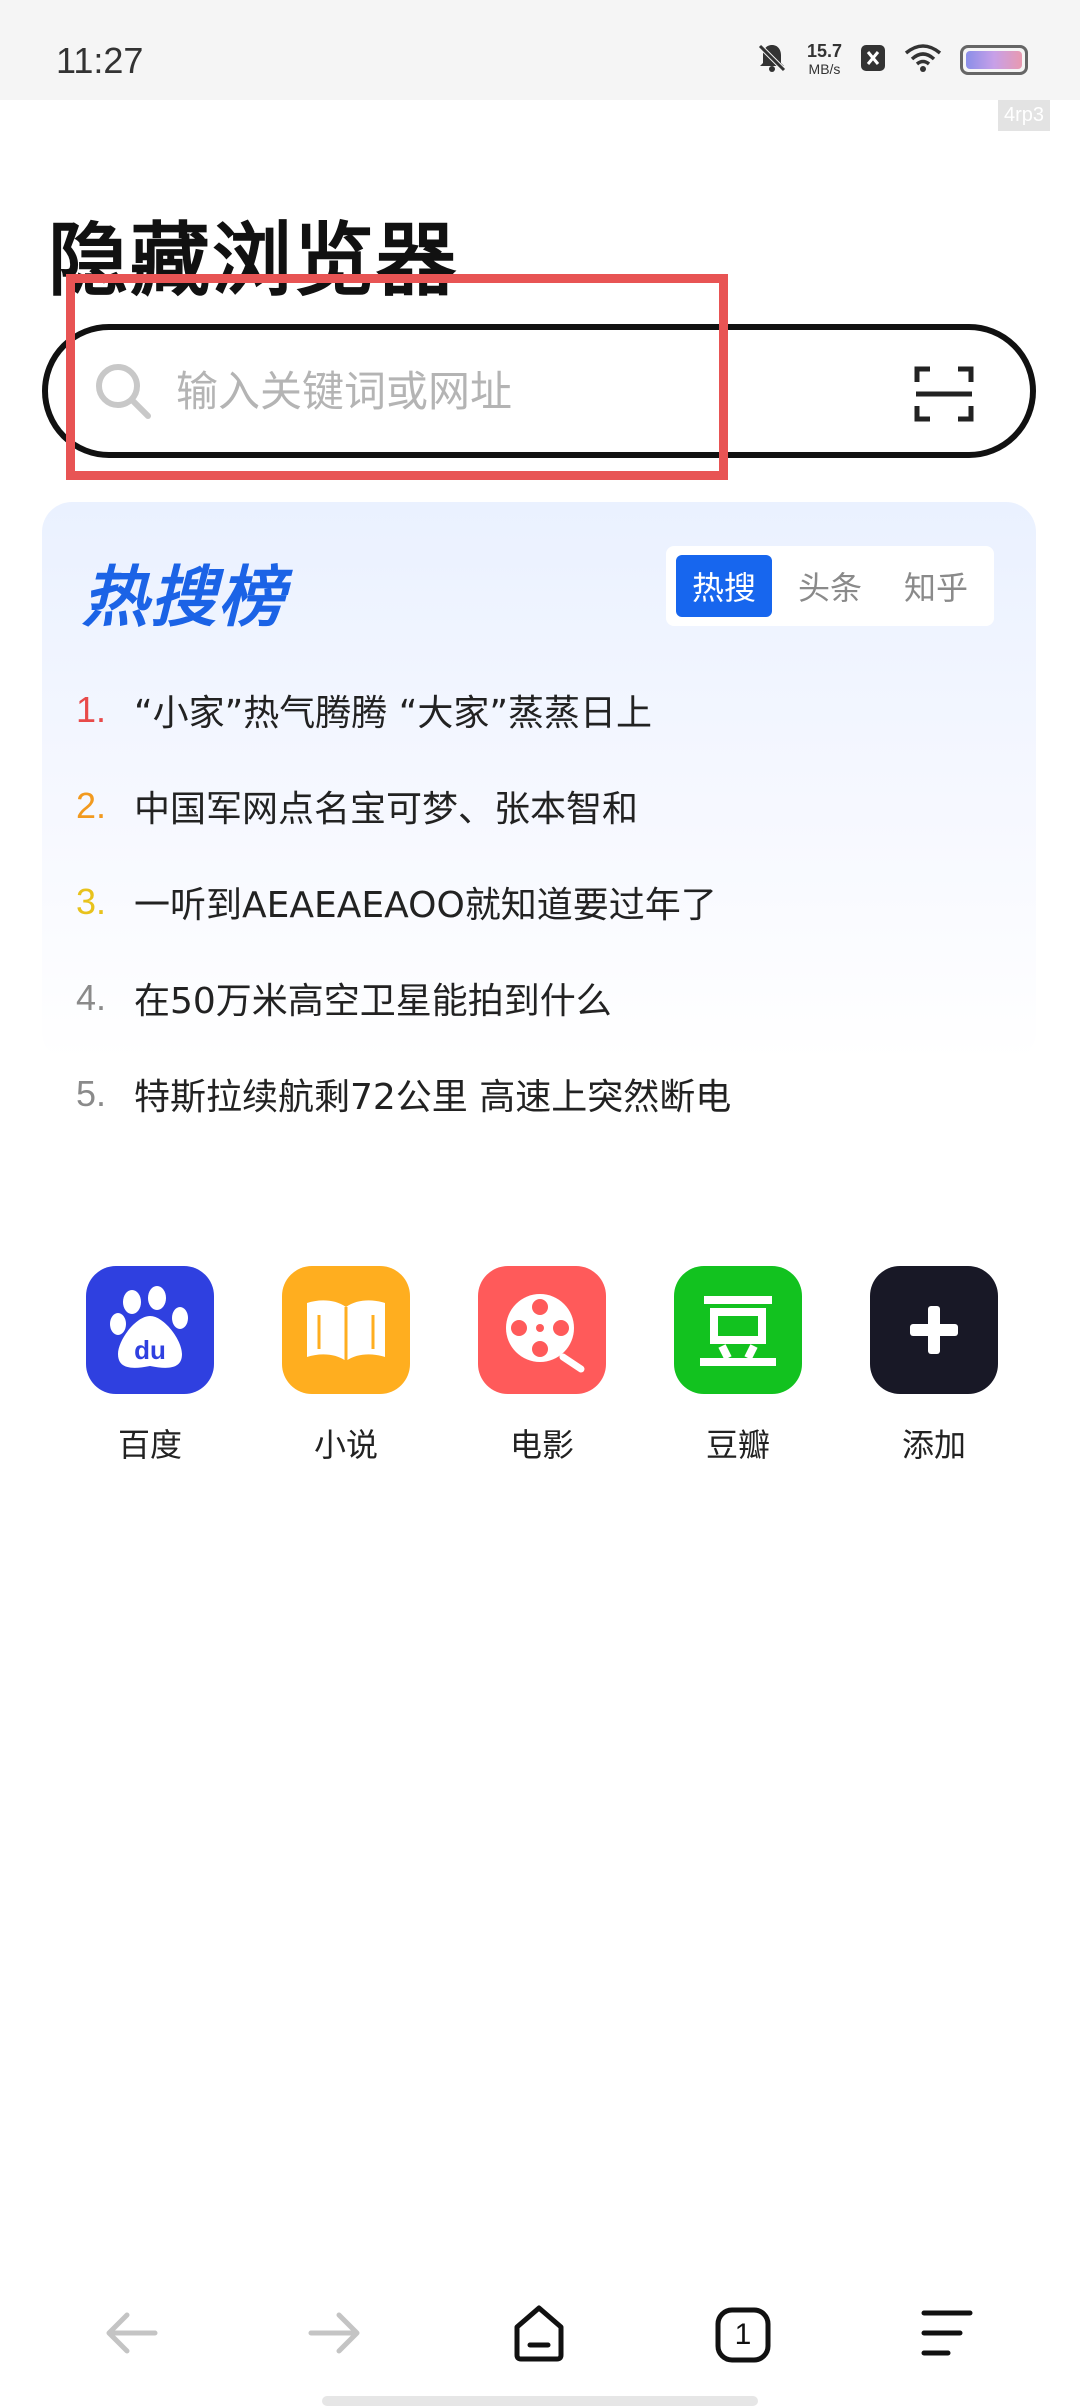 The image size is (1080, 2408). Describe the element at coordinates (772, 60) in the screenshot. I see `bell-muted-icon` at that location.